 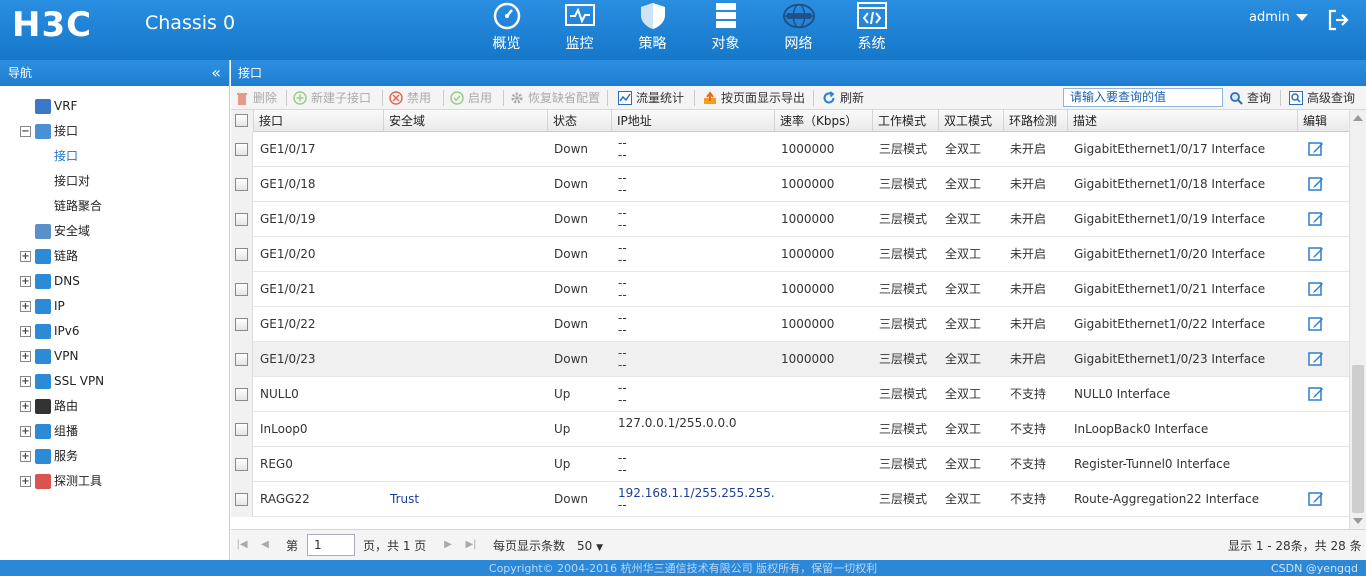 What do you see at coordinates (1278, 17) in the screenshot?
I see `user-menu: admin` at bounding box center [1278, 17].